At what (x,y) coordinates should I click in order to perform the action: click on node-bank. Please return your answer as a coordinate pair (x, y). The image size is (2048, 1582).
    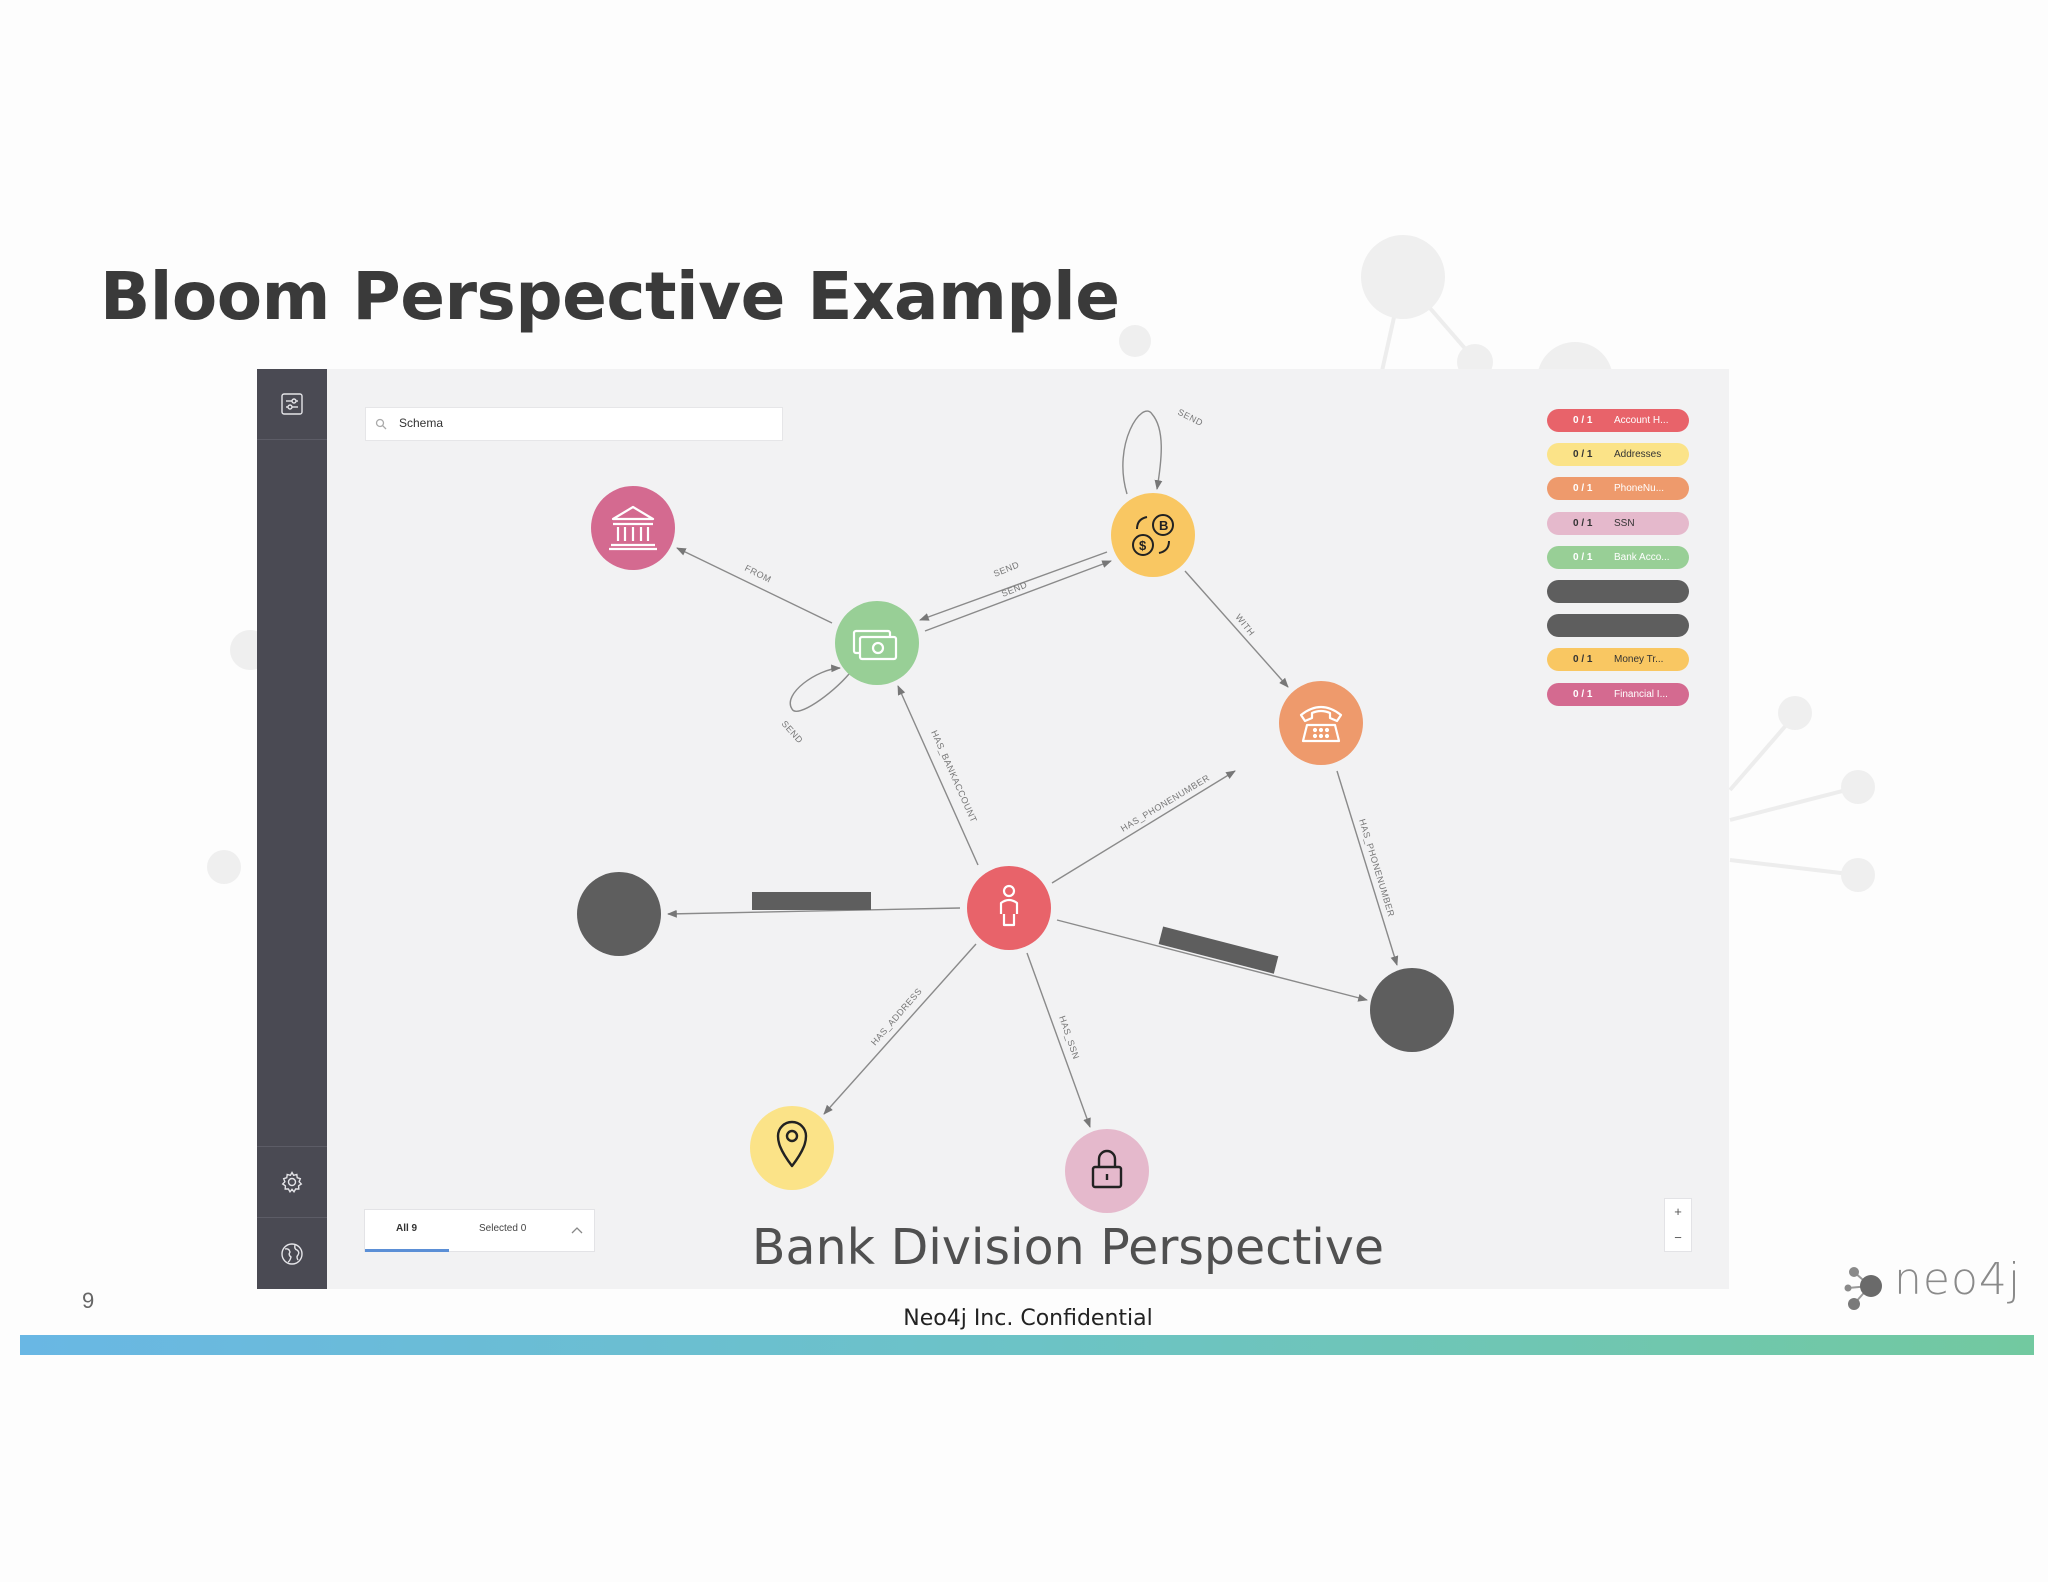
    Looking at the image, I should click on (633, 528).